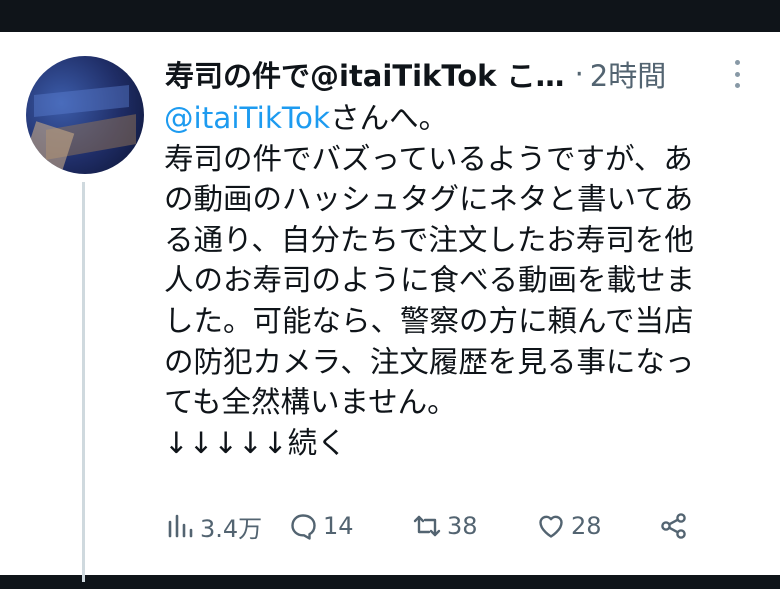 The height and width of the screenshot is (589, 780). Describe the element at coordinates (231, 528) in the screenshot. I see `views-count: 3.4万` at that location.